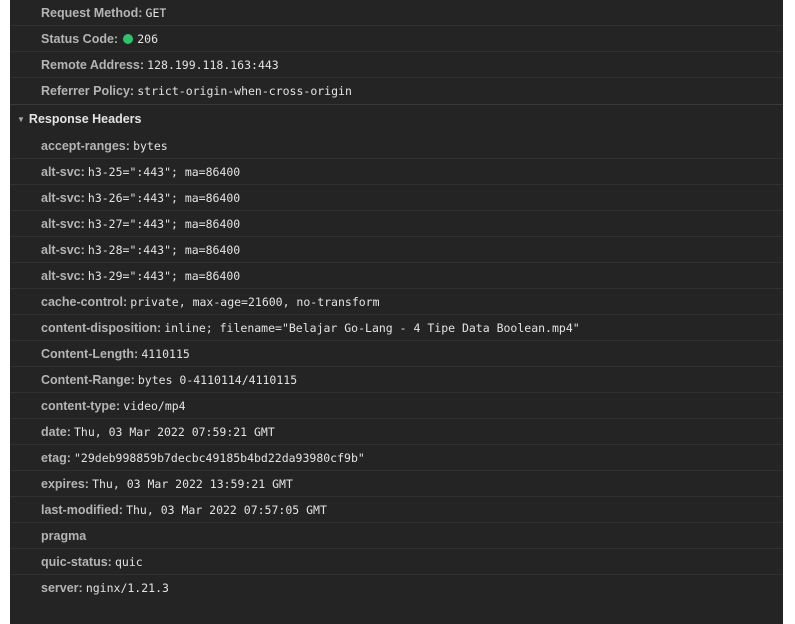 The height and width of the screenshot is (624, 795). What do you see at coordinates (164, 172) in the screenshot?
I see `header-value: h3-25=":443"; ma=86400` at bounding box center [164, 172].